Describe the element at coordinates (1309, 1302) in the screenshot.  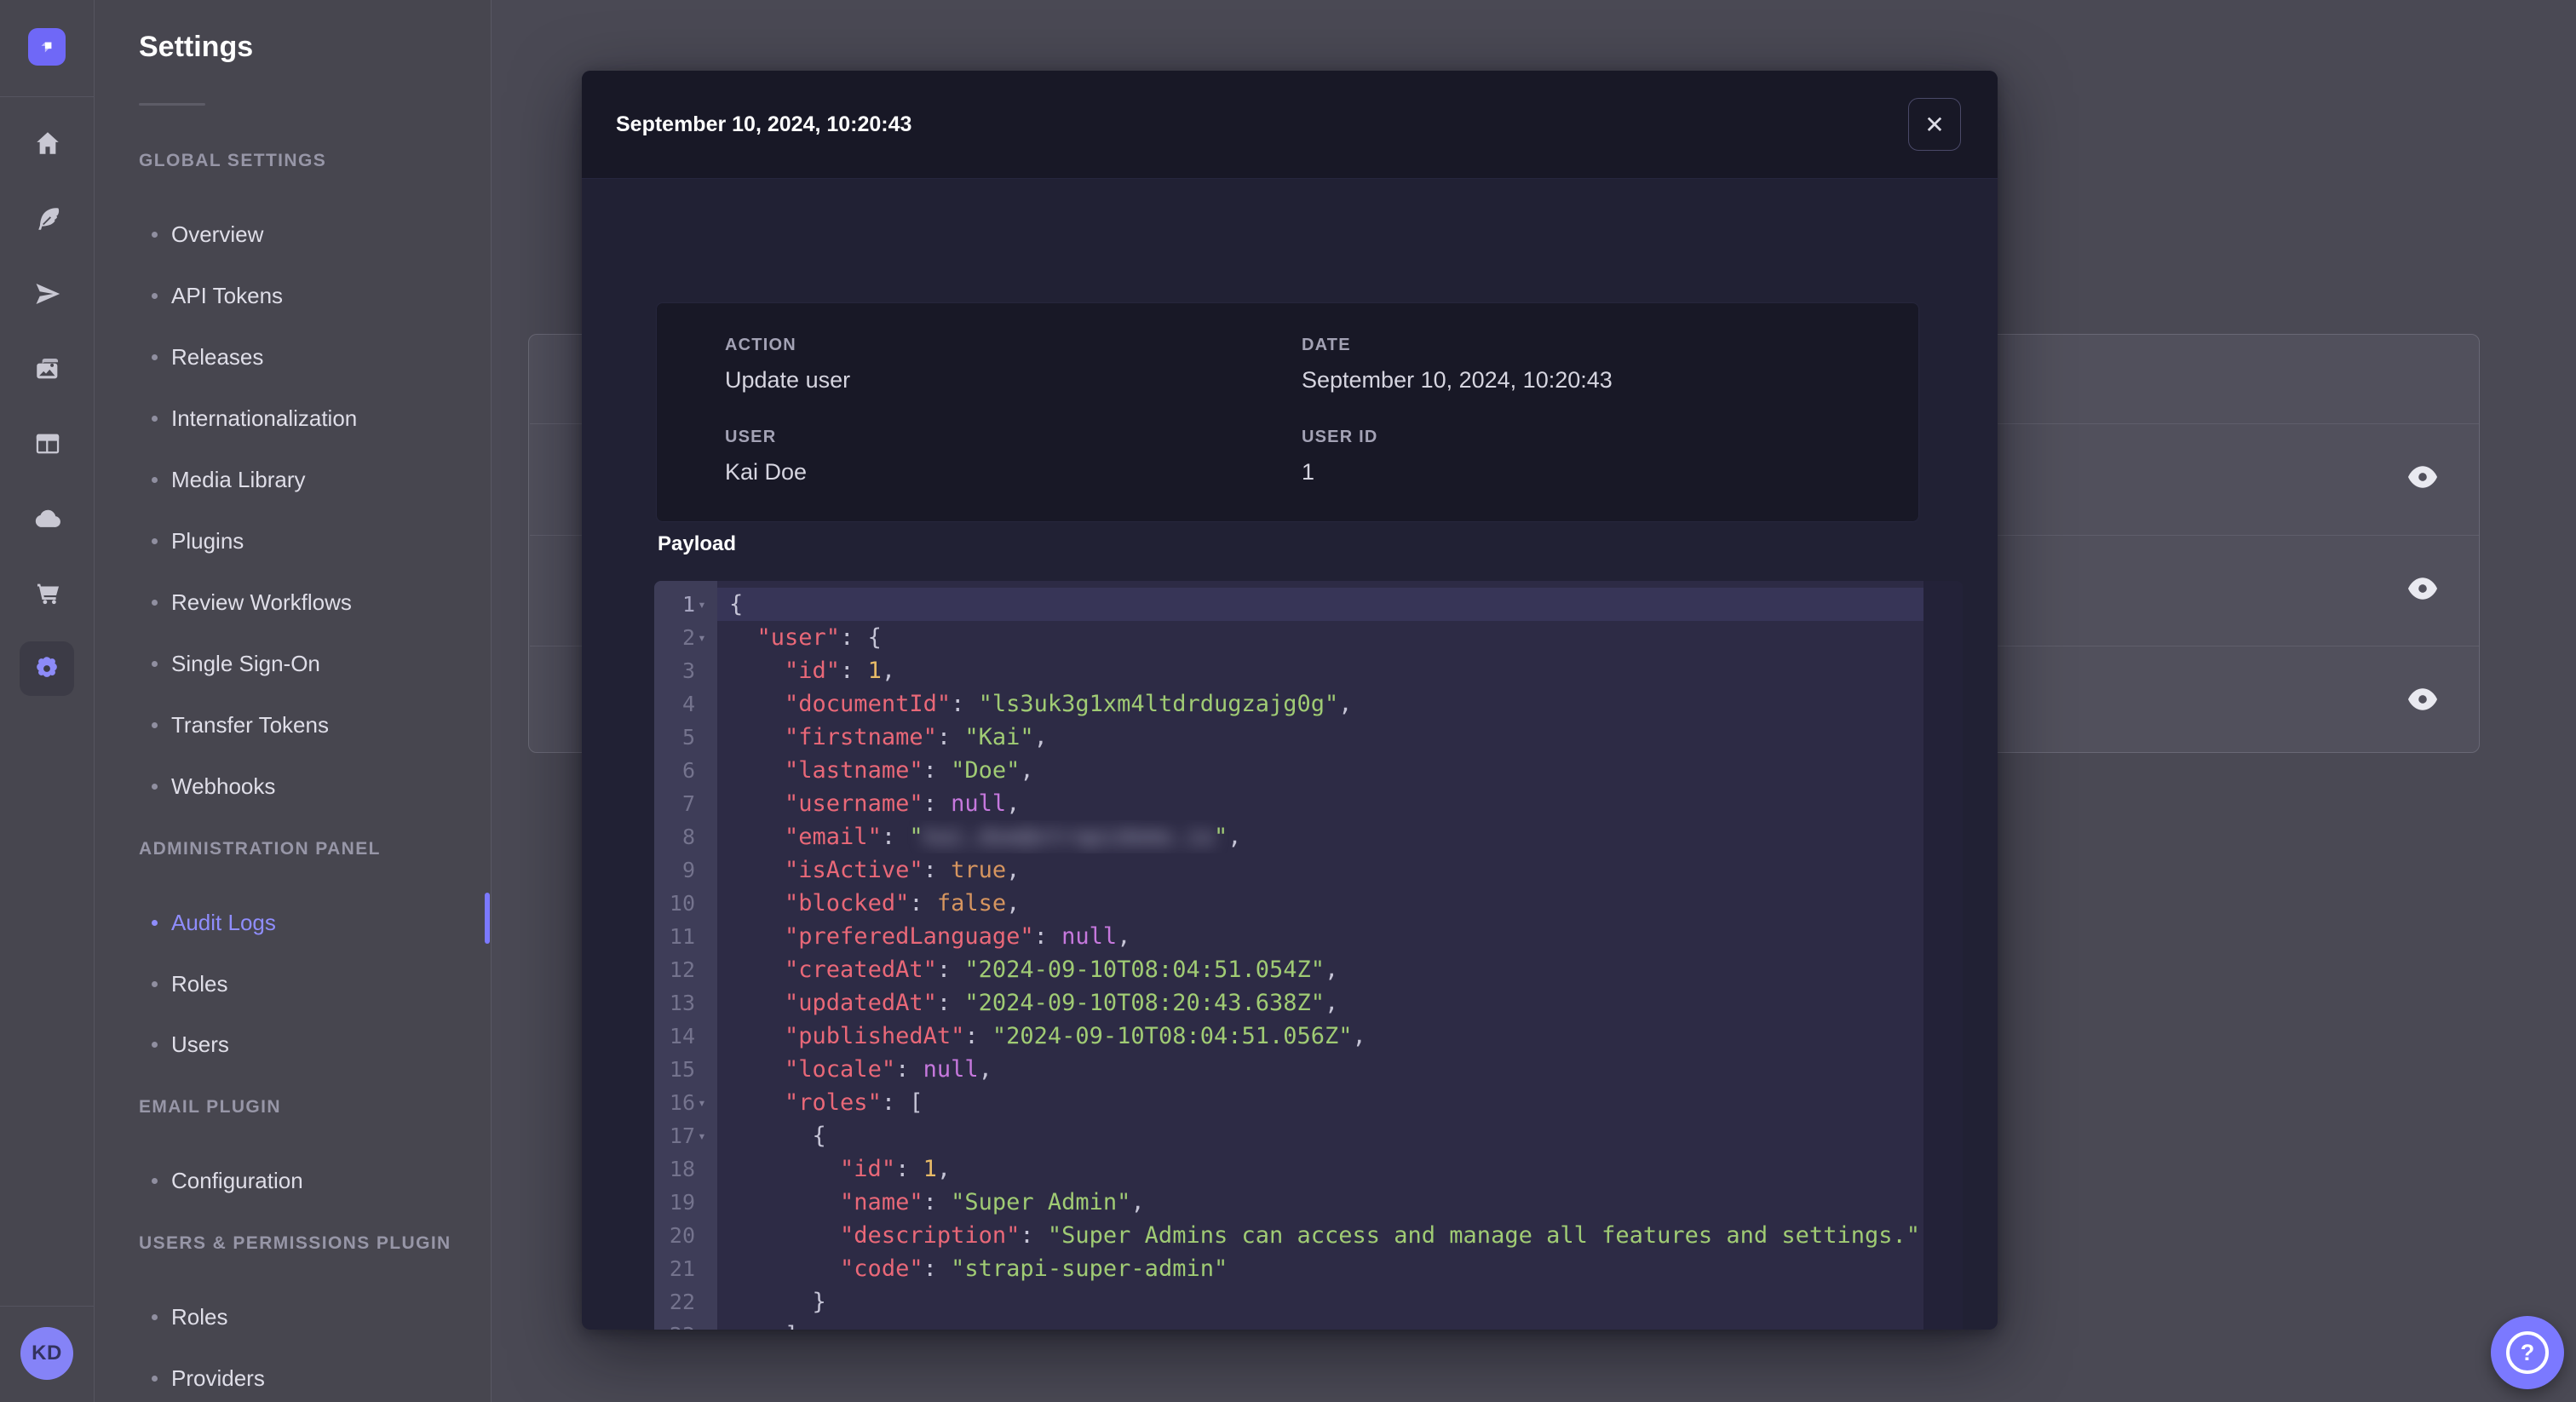
I see `code-line: 22 }` at that location.